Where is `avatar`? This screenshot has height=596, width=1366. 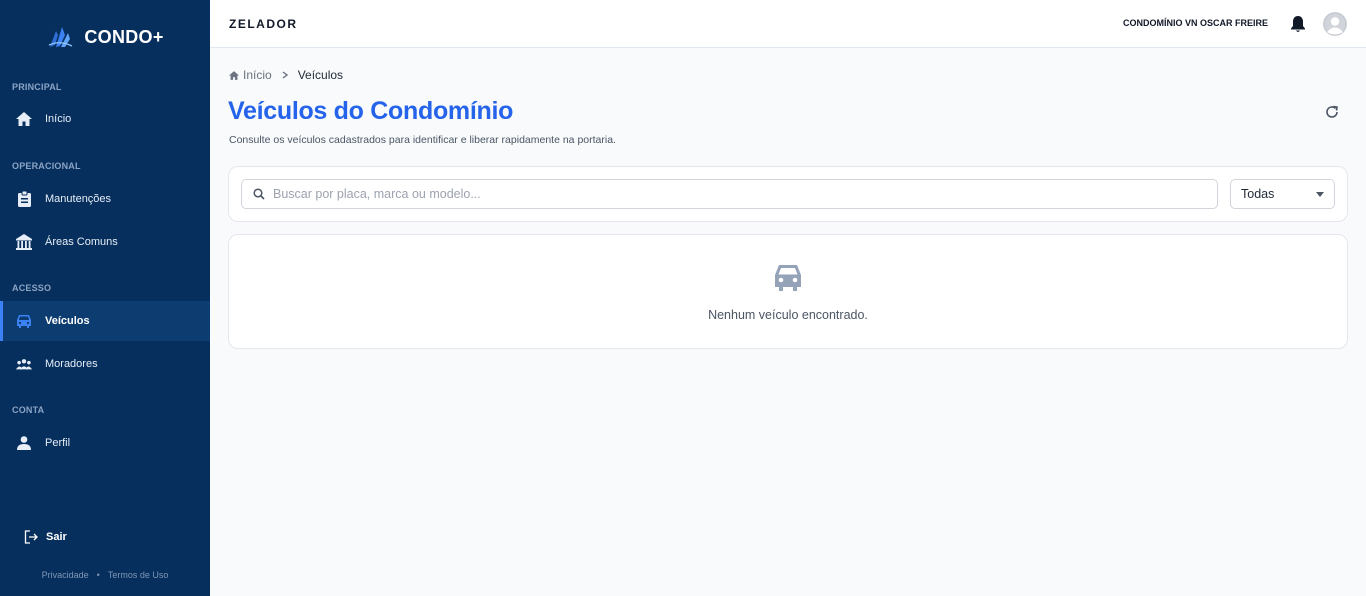
avatar is located at coordinates (1335, 24).